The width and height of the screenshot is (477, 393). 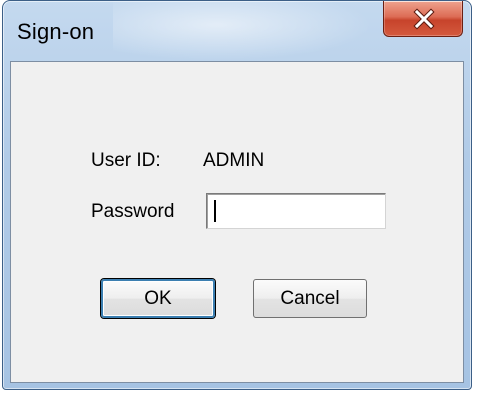 I want to click on password-label: Password, so click(x=133, y=211).